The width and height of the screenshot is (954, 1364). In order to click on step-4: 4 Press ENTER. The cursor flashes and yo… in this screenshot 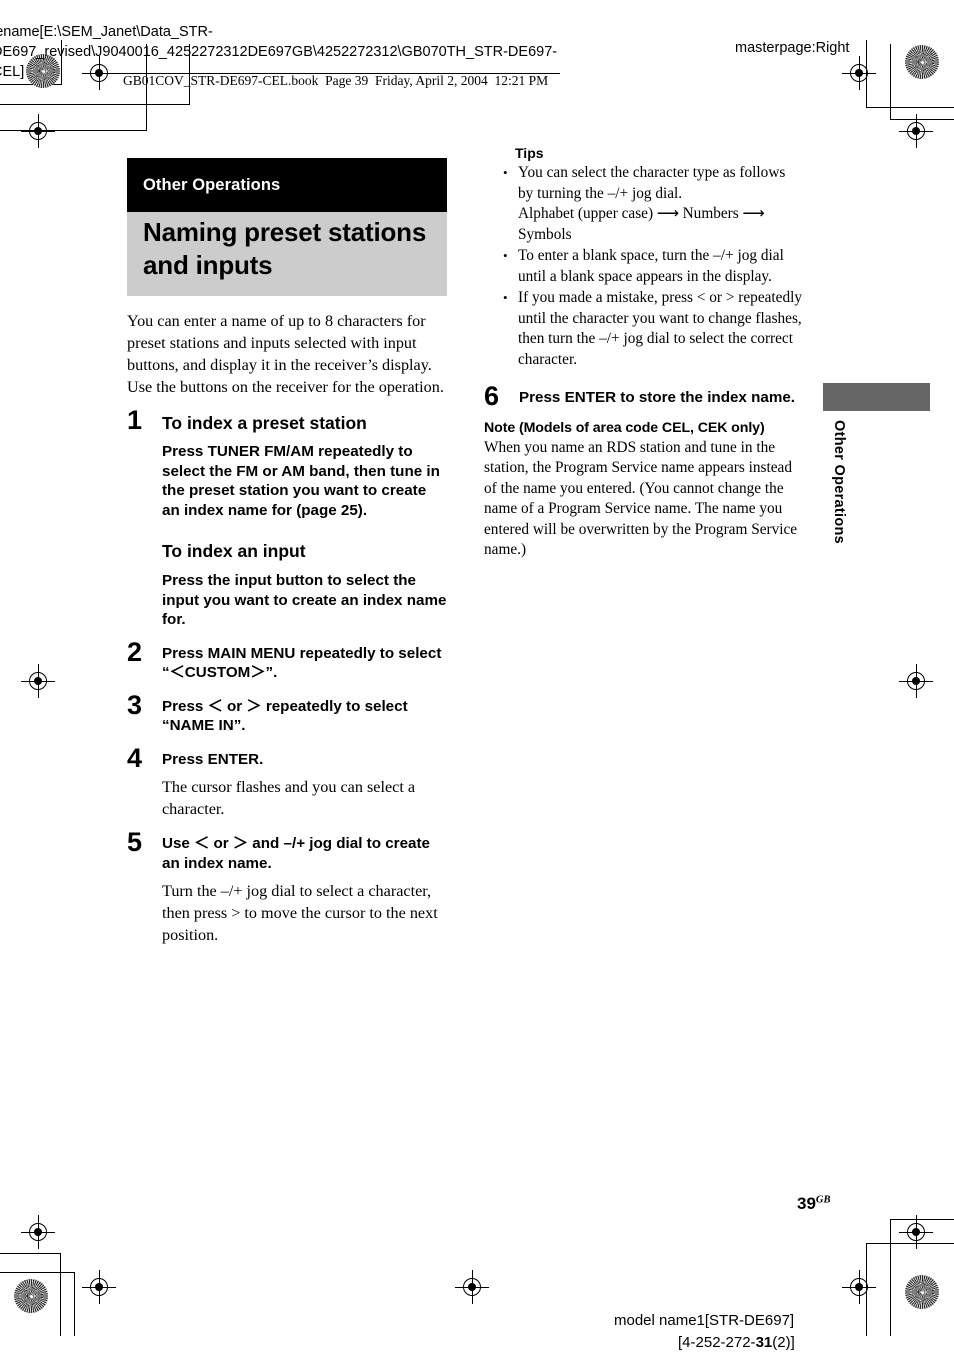, I will do `click(287, 782)`.